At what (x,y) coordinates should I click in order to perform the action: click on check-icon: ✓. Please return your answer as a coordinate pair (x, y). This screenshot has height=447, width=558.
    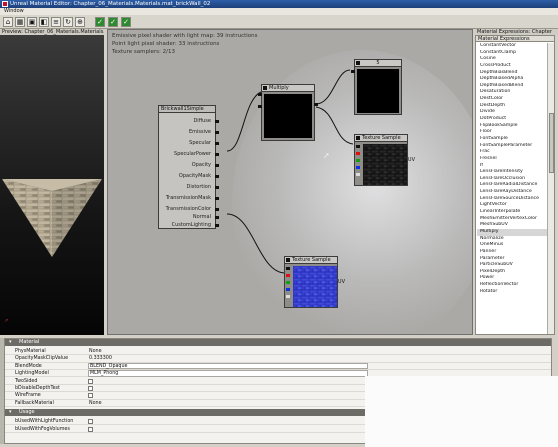
    Looking at the image, I should click on (113, 22).